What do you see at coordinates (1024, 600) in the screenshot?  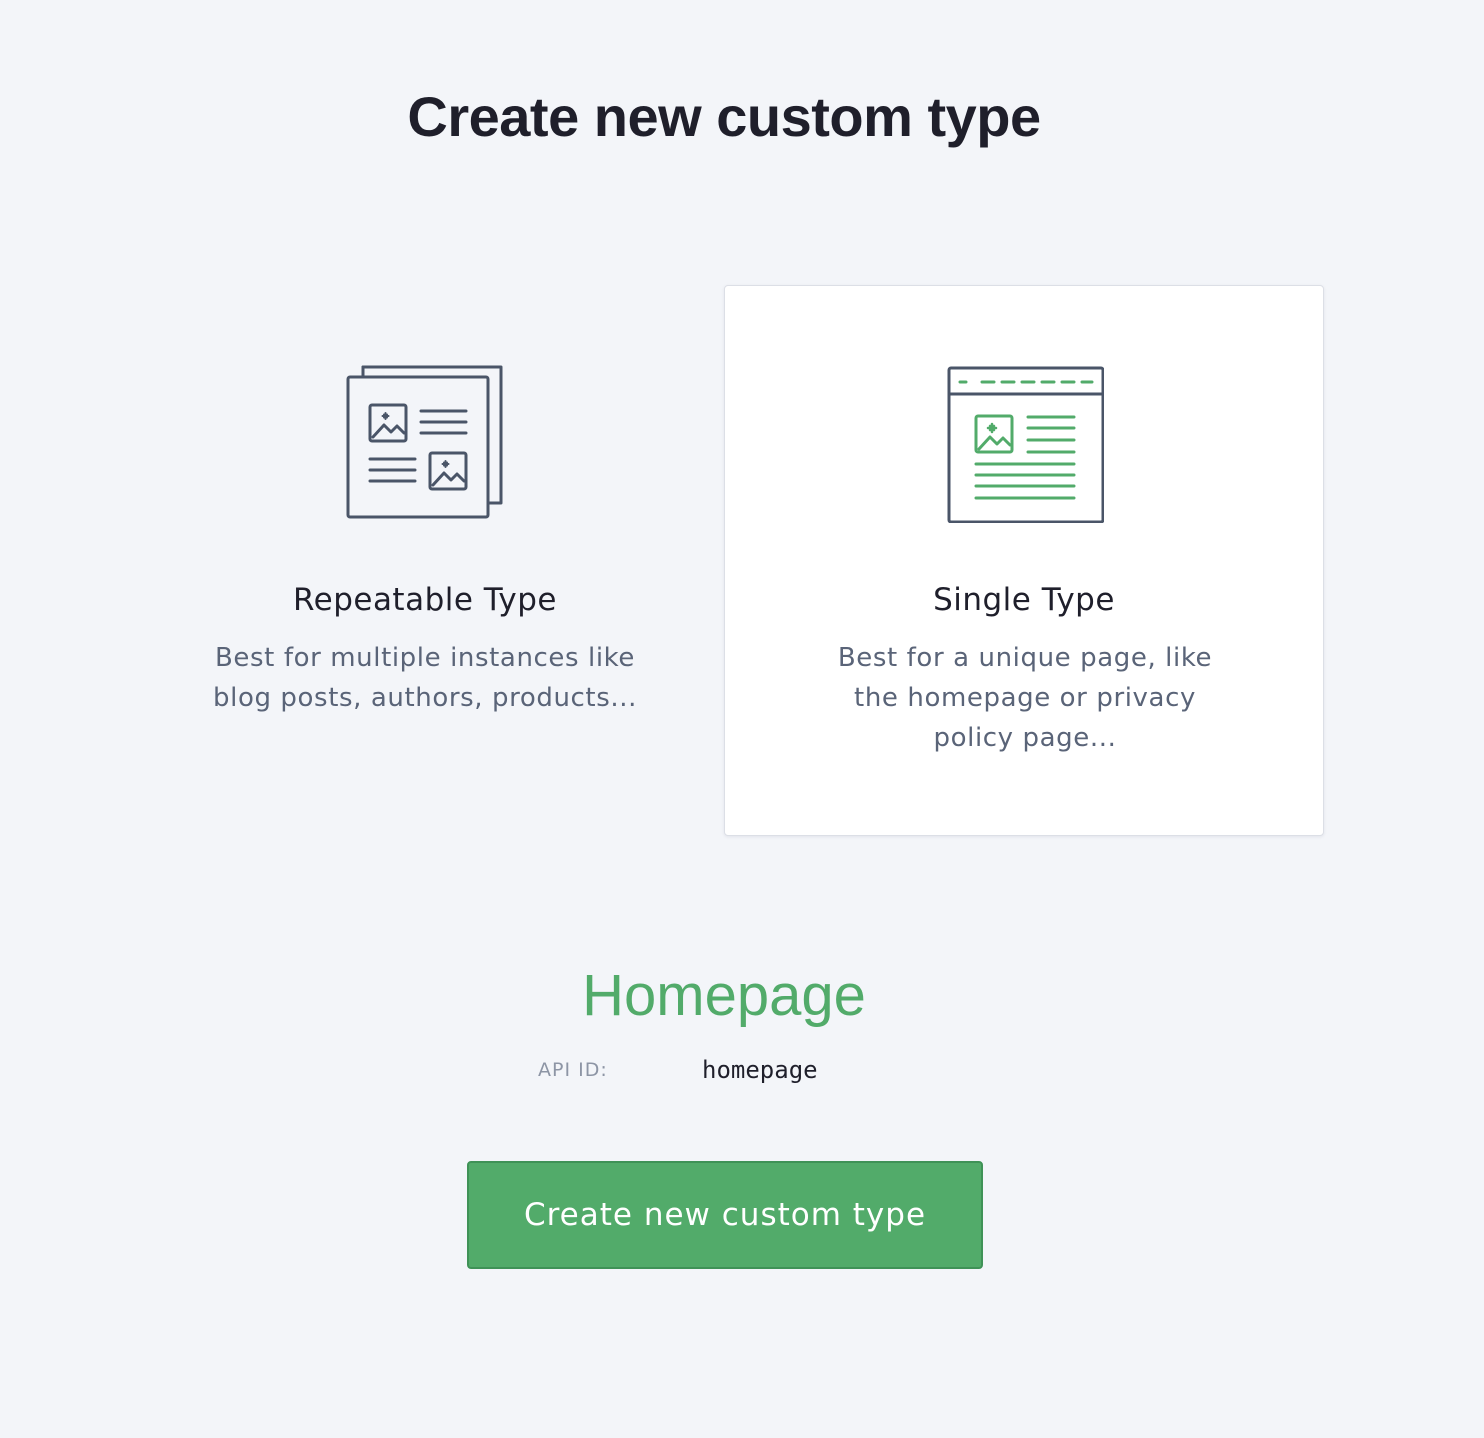 I see `single-type-title: Single Type` at bounding box center [1024, 600].